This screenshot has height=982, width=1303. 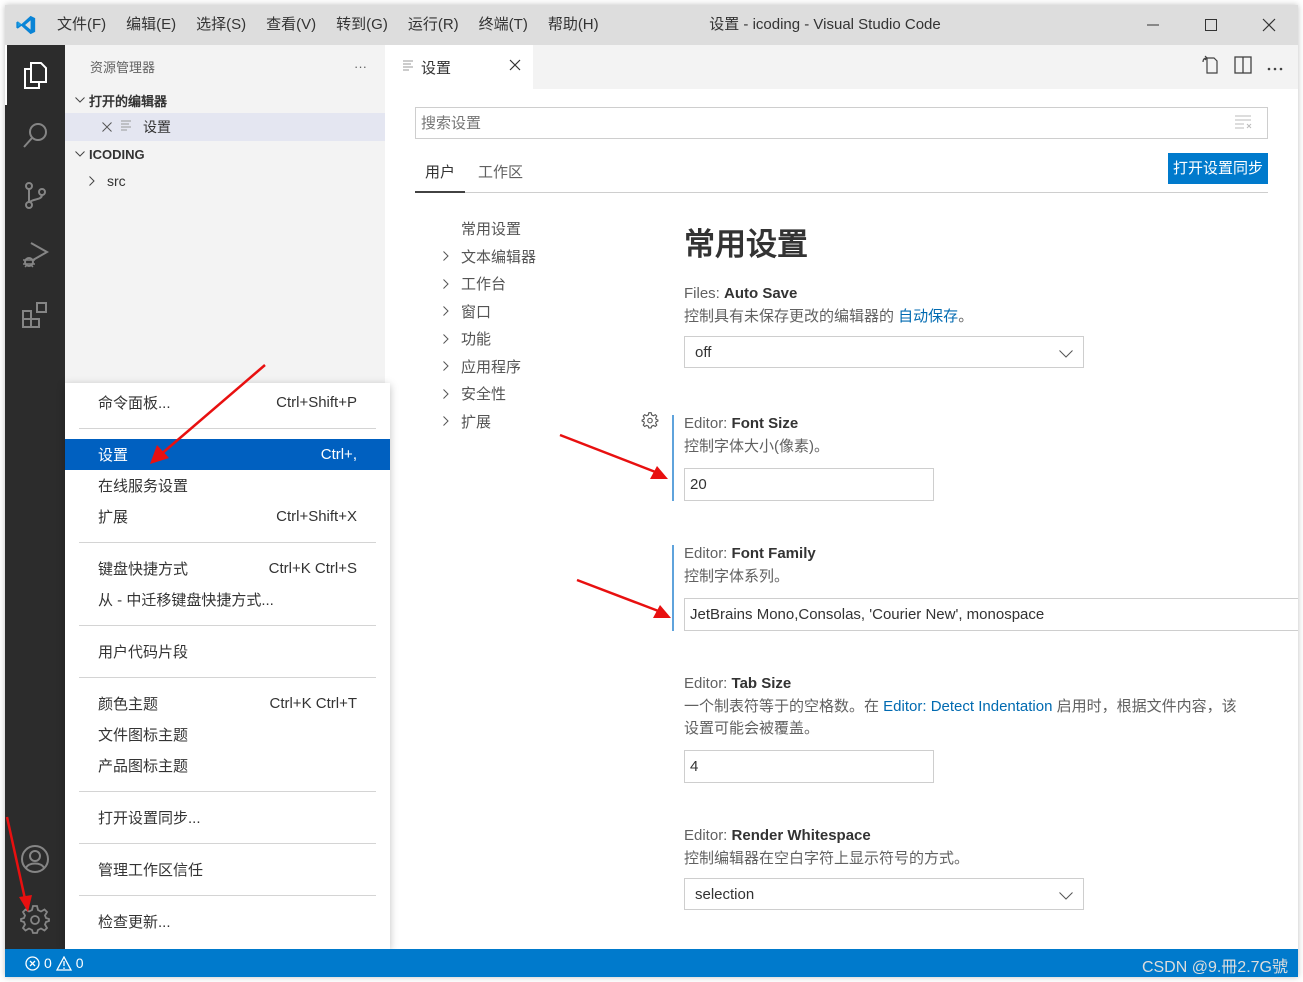 What do you see at coordinates (1244, 124) in the screenshot?
I see `clear-filter-icon` at bounding box center [1244, 124].